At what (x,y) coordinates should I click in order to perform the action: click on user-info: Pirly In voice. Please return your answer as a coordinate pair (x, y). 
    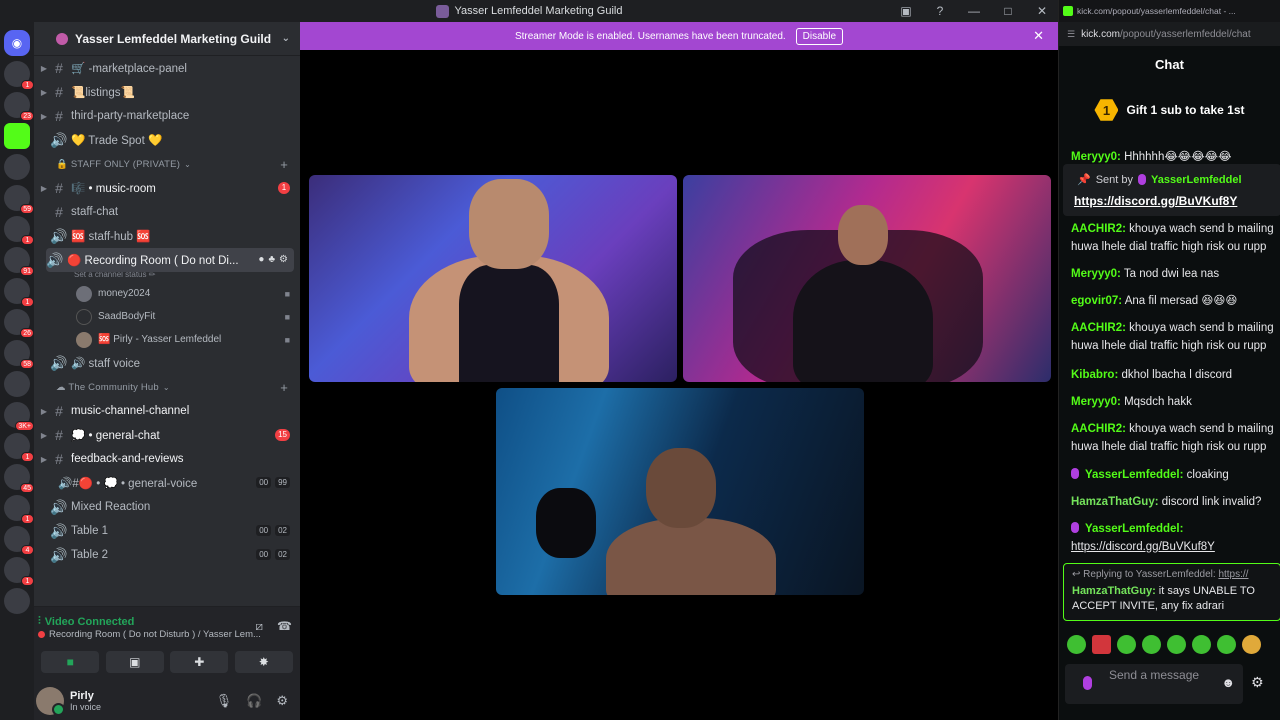
    Looking at the image, I should click on (85, 701).